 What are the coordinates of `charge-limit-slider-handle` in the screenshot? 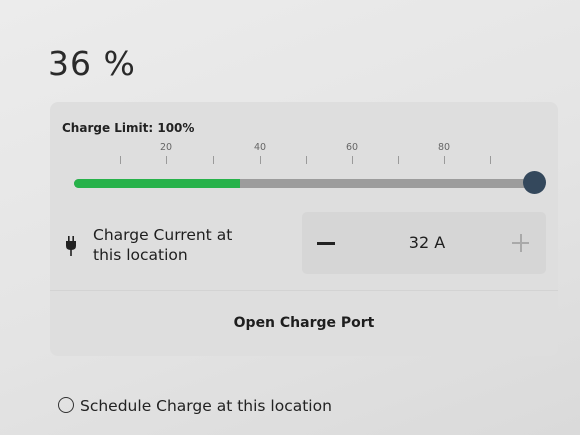 It's located at (534, 182).